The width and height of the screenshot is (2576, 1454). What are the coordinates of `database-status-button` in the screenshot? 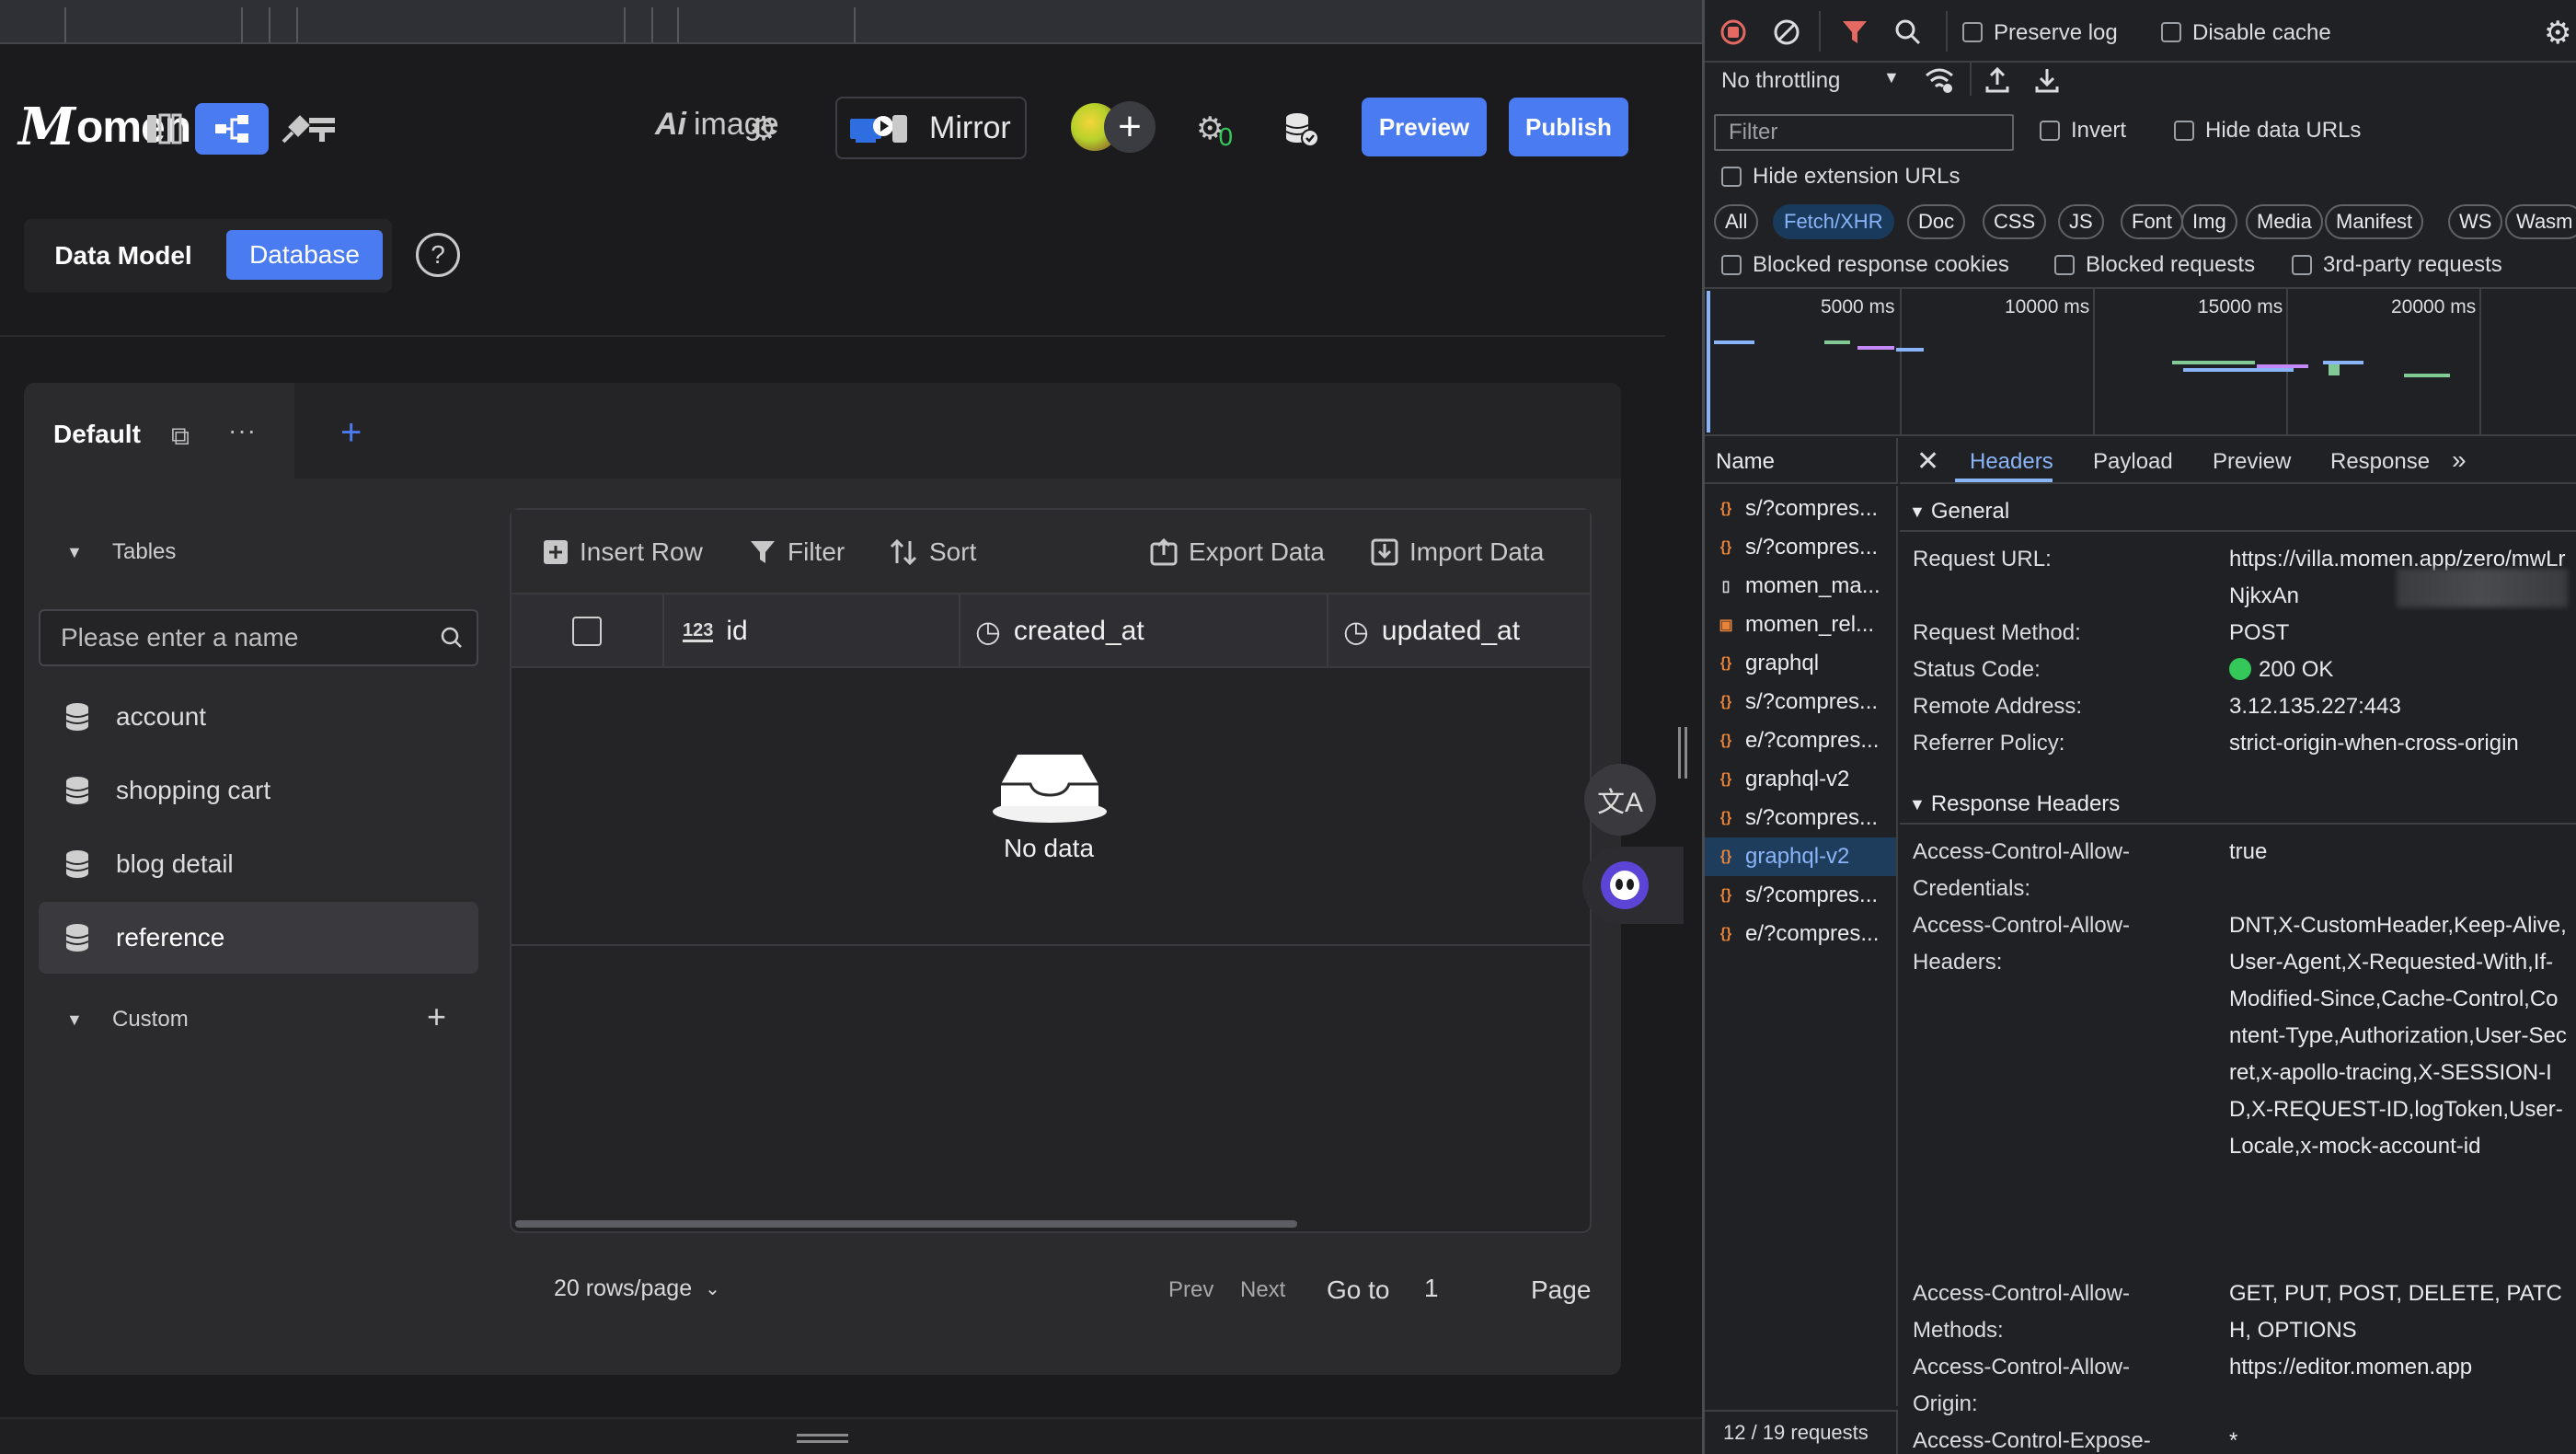 It's located at (1301, 129).